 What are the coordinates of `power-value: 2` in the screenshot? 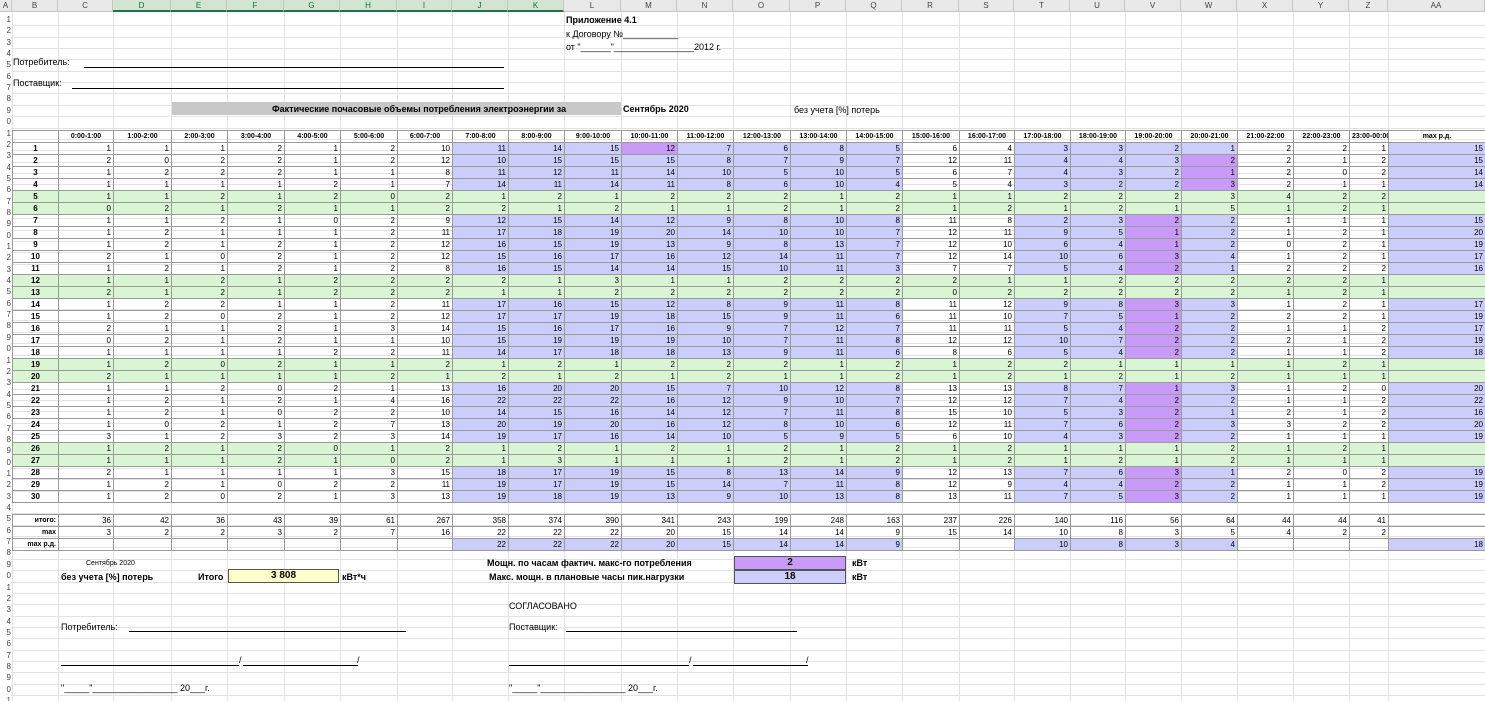 It's located at (790, 563).